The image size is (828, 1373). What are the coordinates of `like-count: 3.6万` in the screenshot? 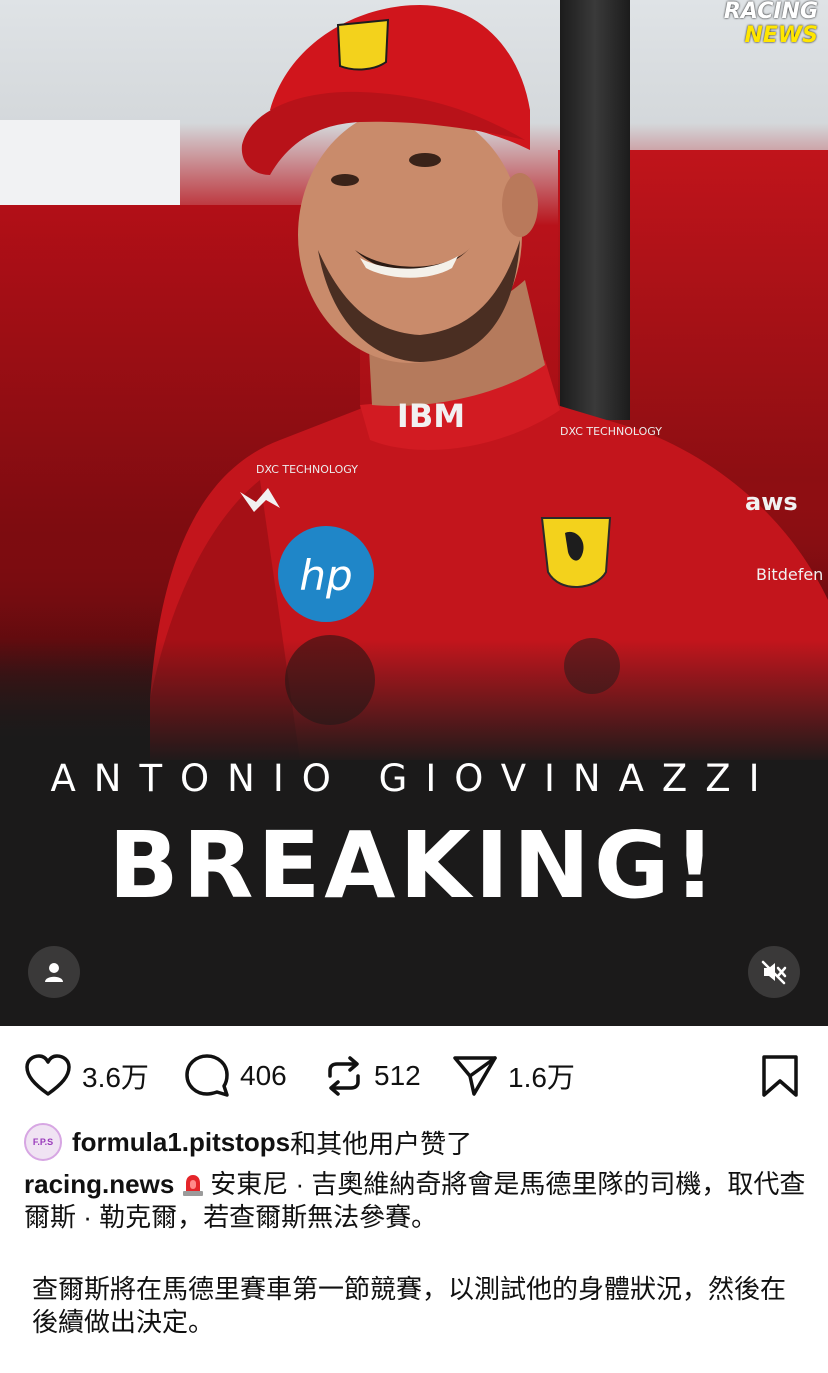 It's located at (115, 1077).